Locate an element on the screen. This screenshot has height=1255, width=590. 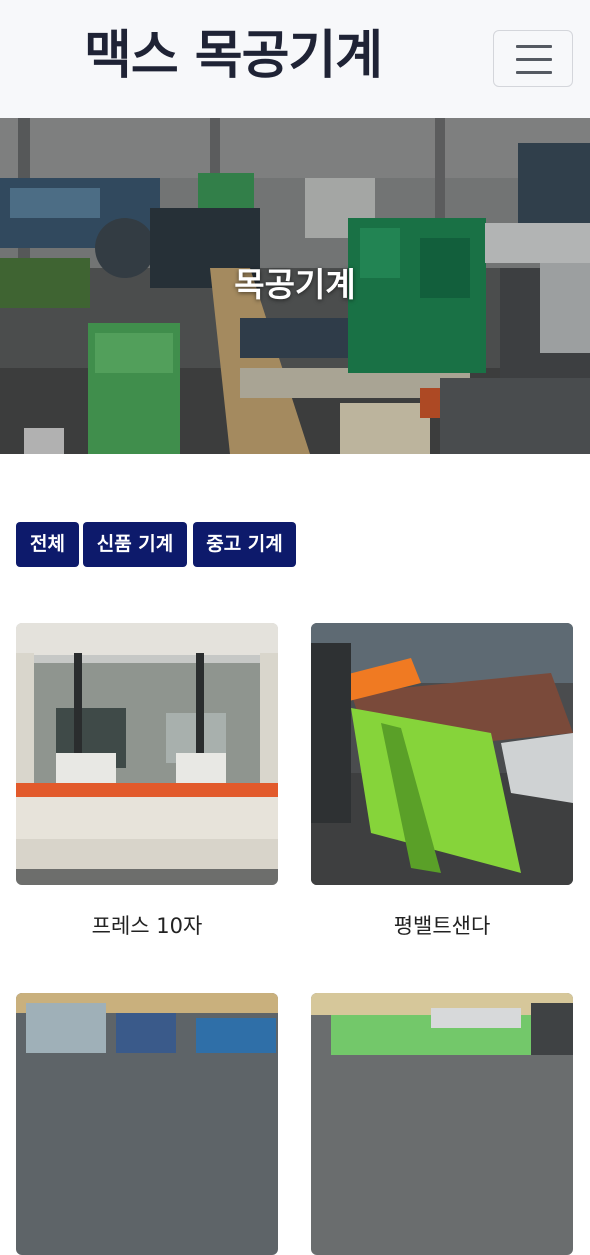
filter-used-machine-button: 중고 기계 is located at coordinates (244, 544).